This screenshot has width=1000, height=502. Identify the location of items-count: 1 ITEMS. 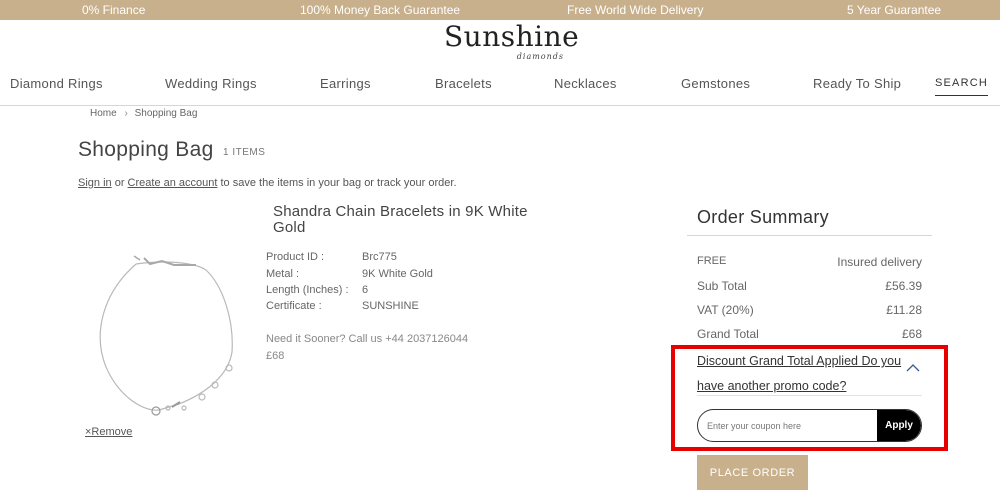
(244, 152).